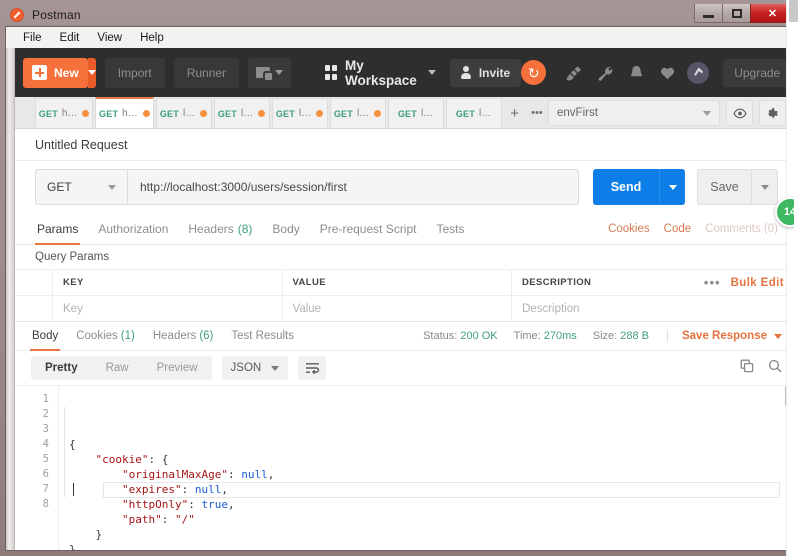 The width and height of the screenshot is (800, 556). What do you see at coordinates (450, 229) in the screenshot?
I see `tab-tests: Tests` at bounding box center [450, 229].